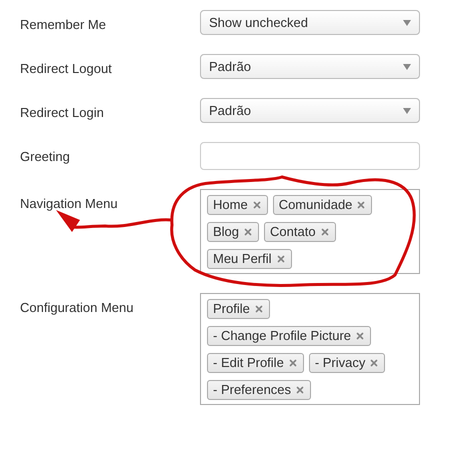 The height and width of the screenshot is (449, 458). What do you see at coordinates (310, 156) in the screenshot?
I see `input-field` at bounding box center [310, 156].